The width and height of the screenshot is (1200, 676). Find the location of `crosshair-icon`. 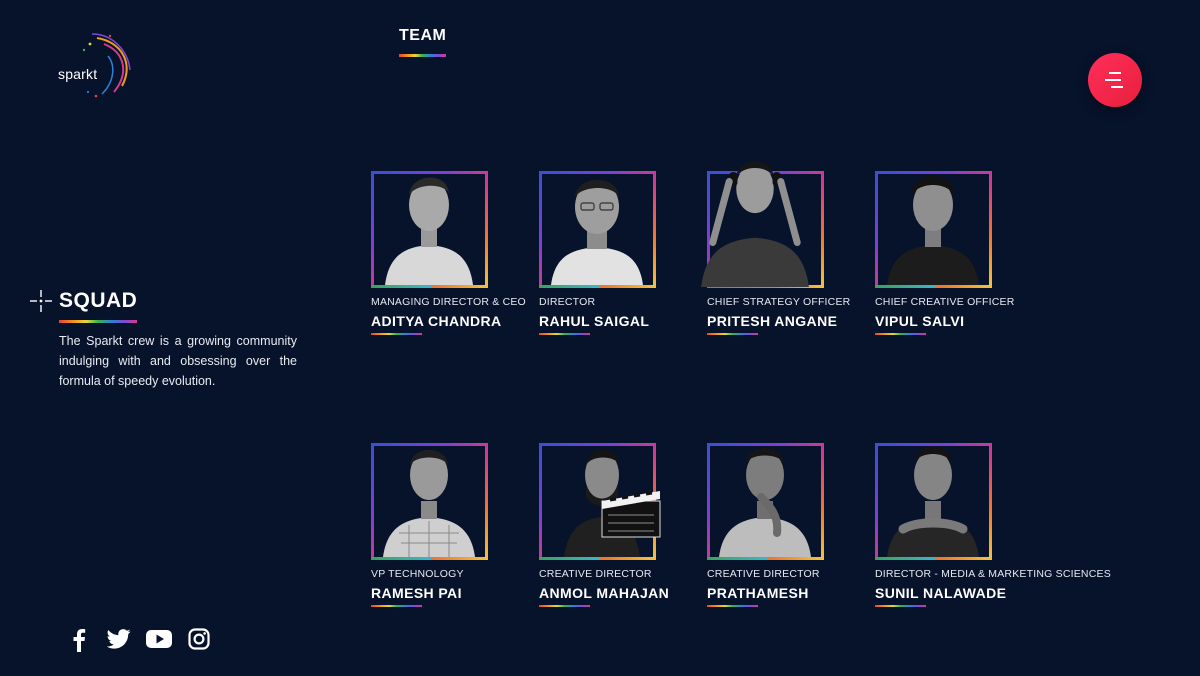

crosshair-icon is located at coordinates (41, 301).